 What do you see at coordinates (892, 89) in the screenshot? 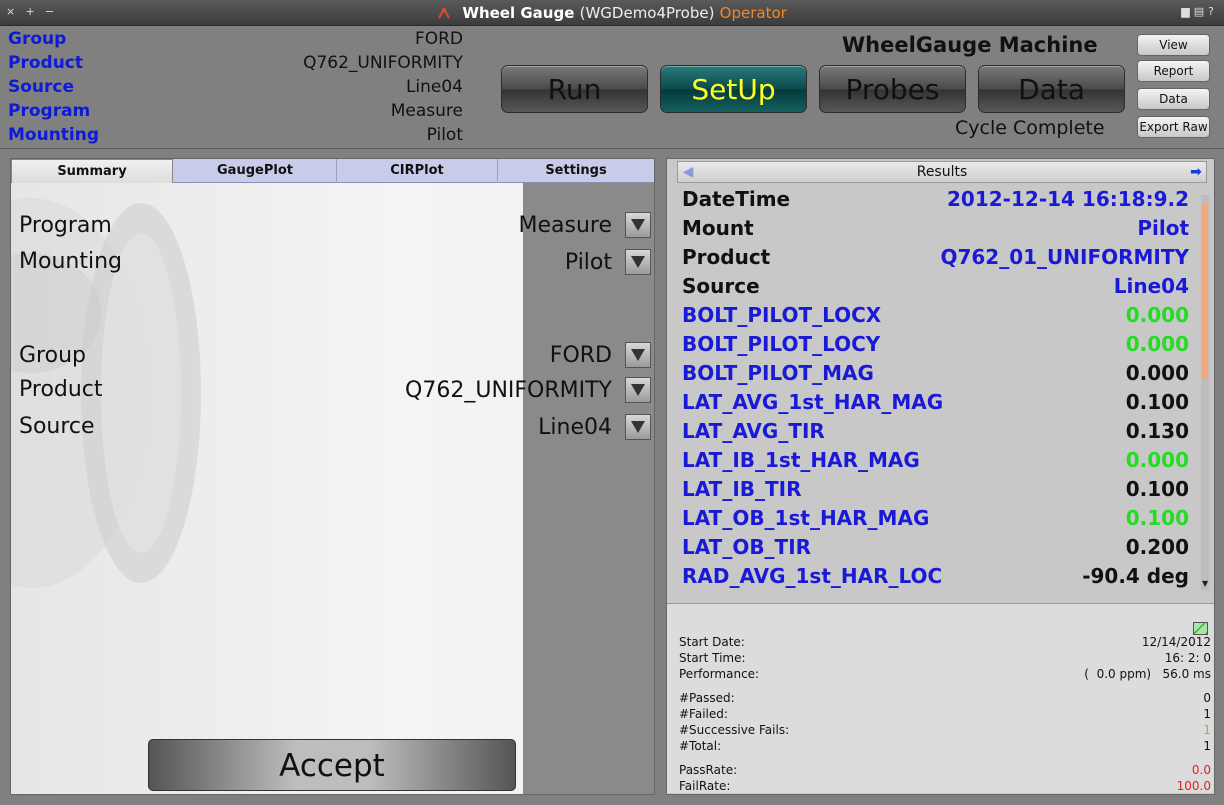
I see `probes-button: Probes` at bounding box center [892, 89].